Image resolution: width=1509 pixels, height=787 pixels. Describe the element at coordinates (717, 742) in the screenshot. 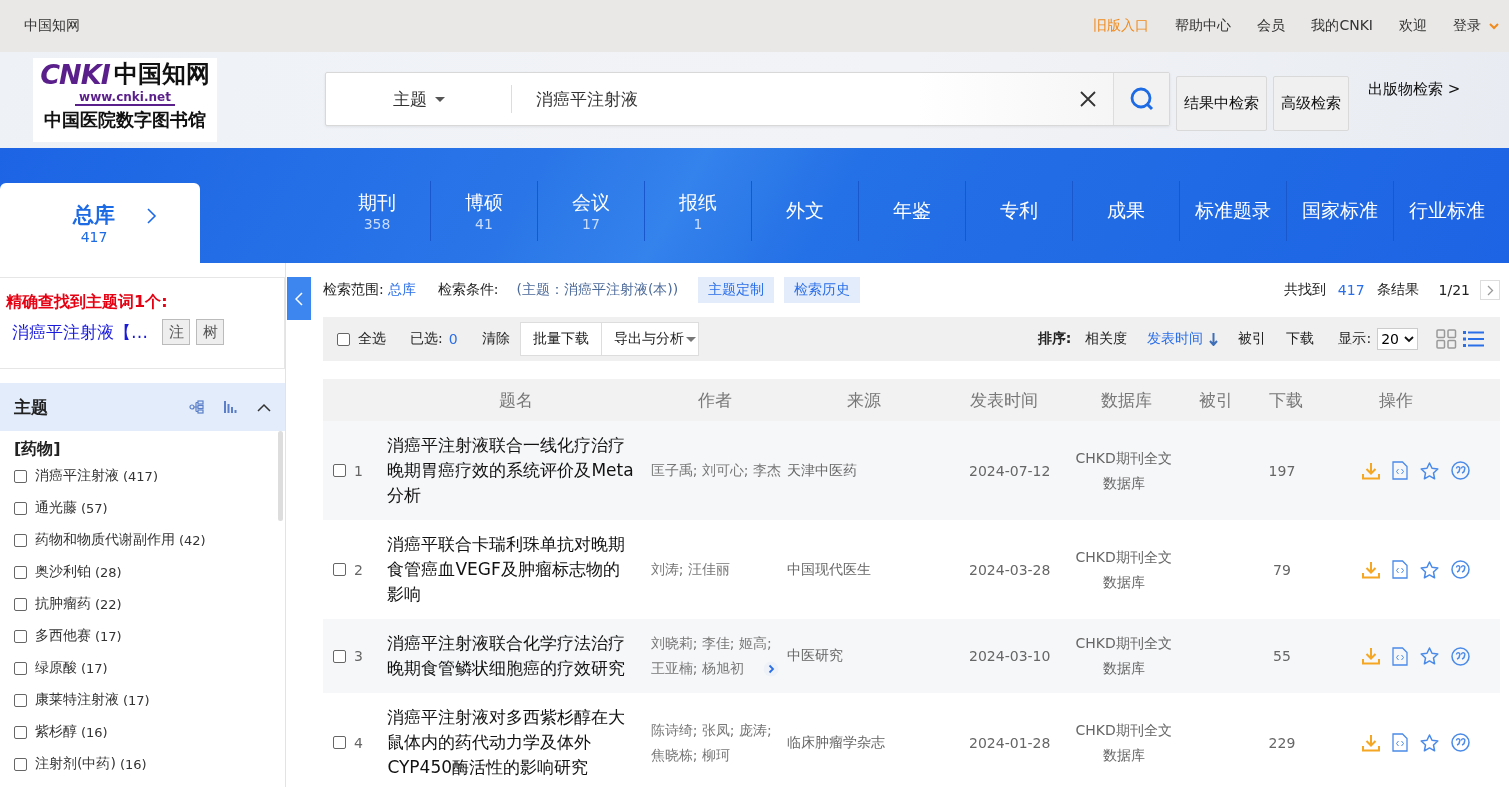

I see `author-list: 陈诗绮; 张凤; 庞涛; 焦晓栋; 柳珂` at that location.